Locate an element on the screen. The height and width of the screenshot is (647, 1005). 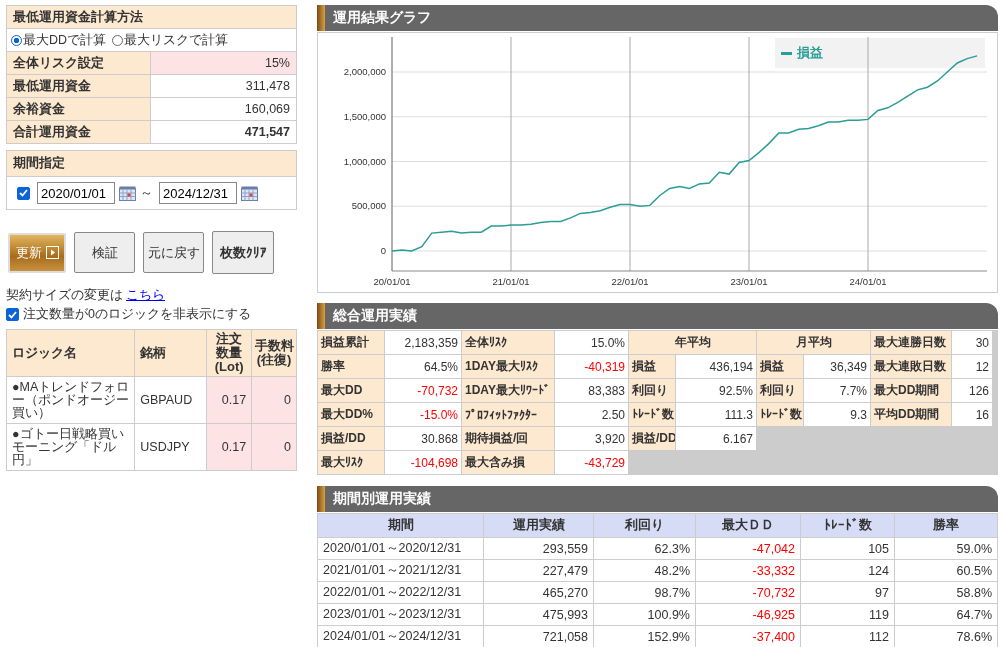
period-cell: 2021/01/01～2021/12/31 is located at coordinates (400, 570).